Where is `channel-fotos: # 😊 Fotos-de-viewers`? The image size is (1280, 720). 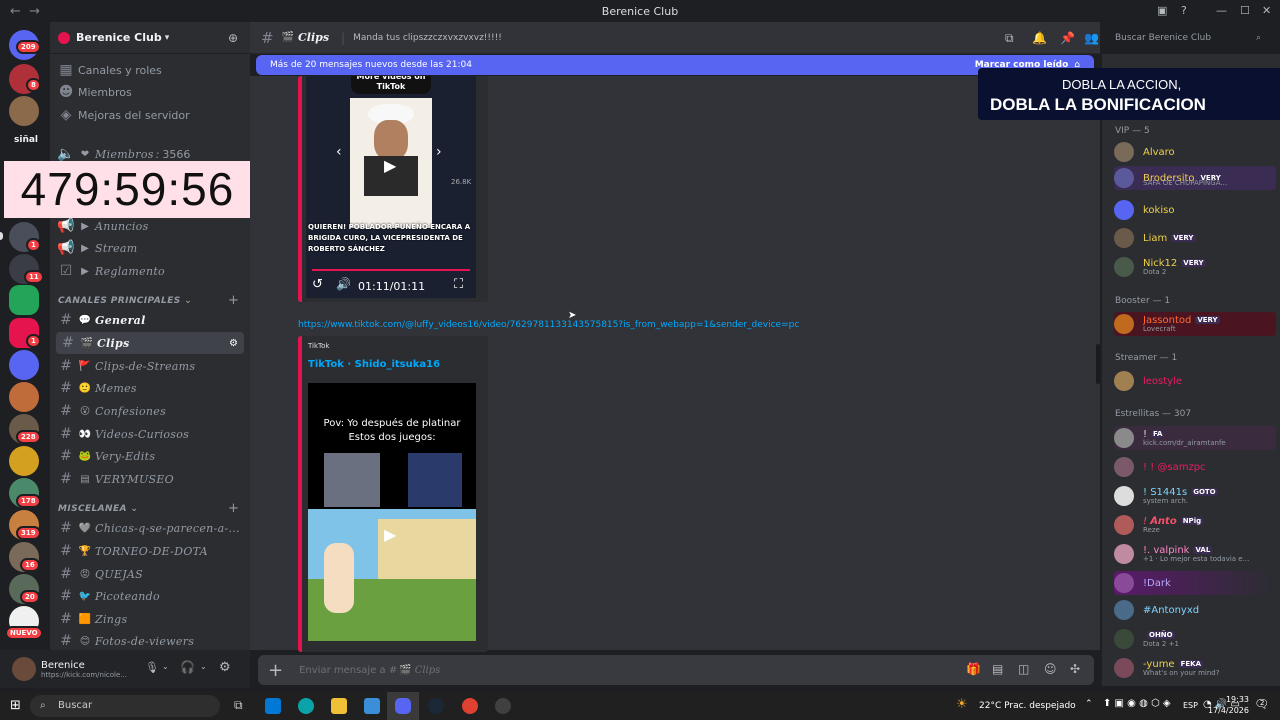
channel-fotos: # 😊 Fotos-de-viewers is located at coordinates (150, 641).